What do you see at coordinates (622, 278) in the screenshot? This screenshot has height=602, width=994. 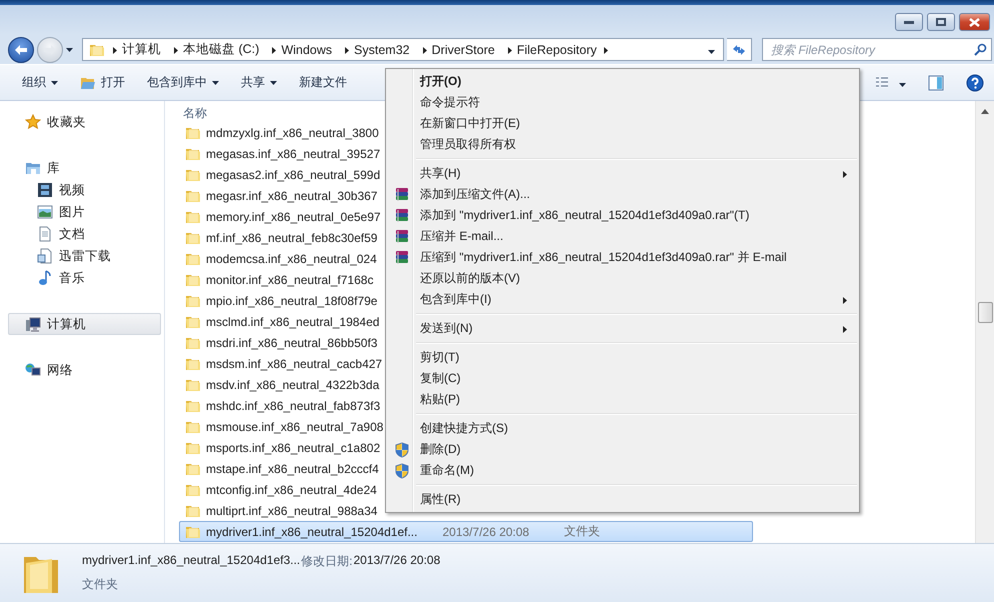 I see `menu-item: 还原以前的版本(V)` at bounding box center [622, 278].